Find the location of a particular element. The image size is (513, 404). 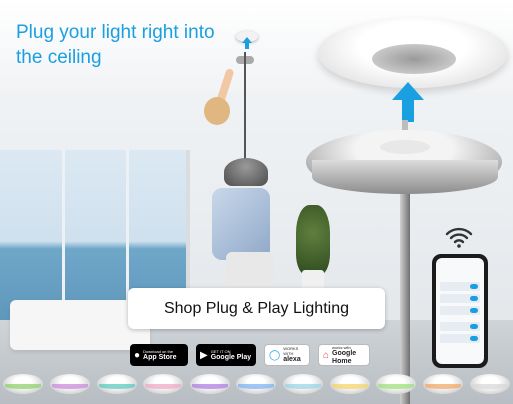

alexa-badge: ◯ WORKS WITH alexa is located at coordinates (287, 355).